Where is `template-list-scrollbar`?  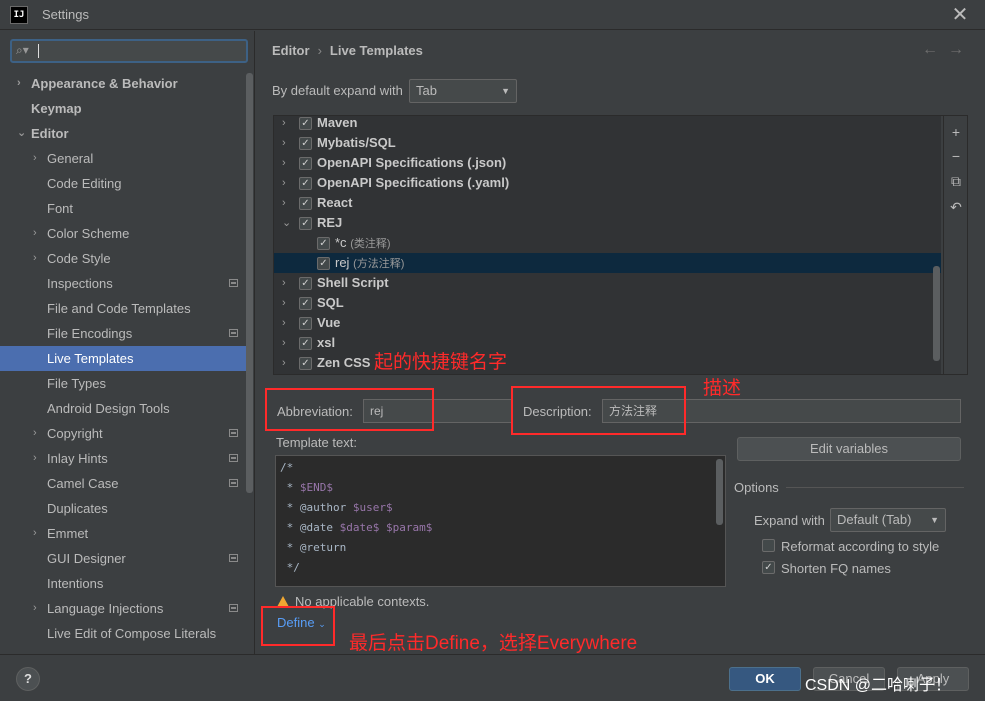
template-list-scrollbar is located at coordinates (936, 313).